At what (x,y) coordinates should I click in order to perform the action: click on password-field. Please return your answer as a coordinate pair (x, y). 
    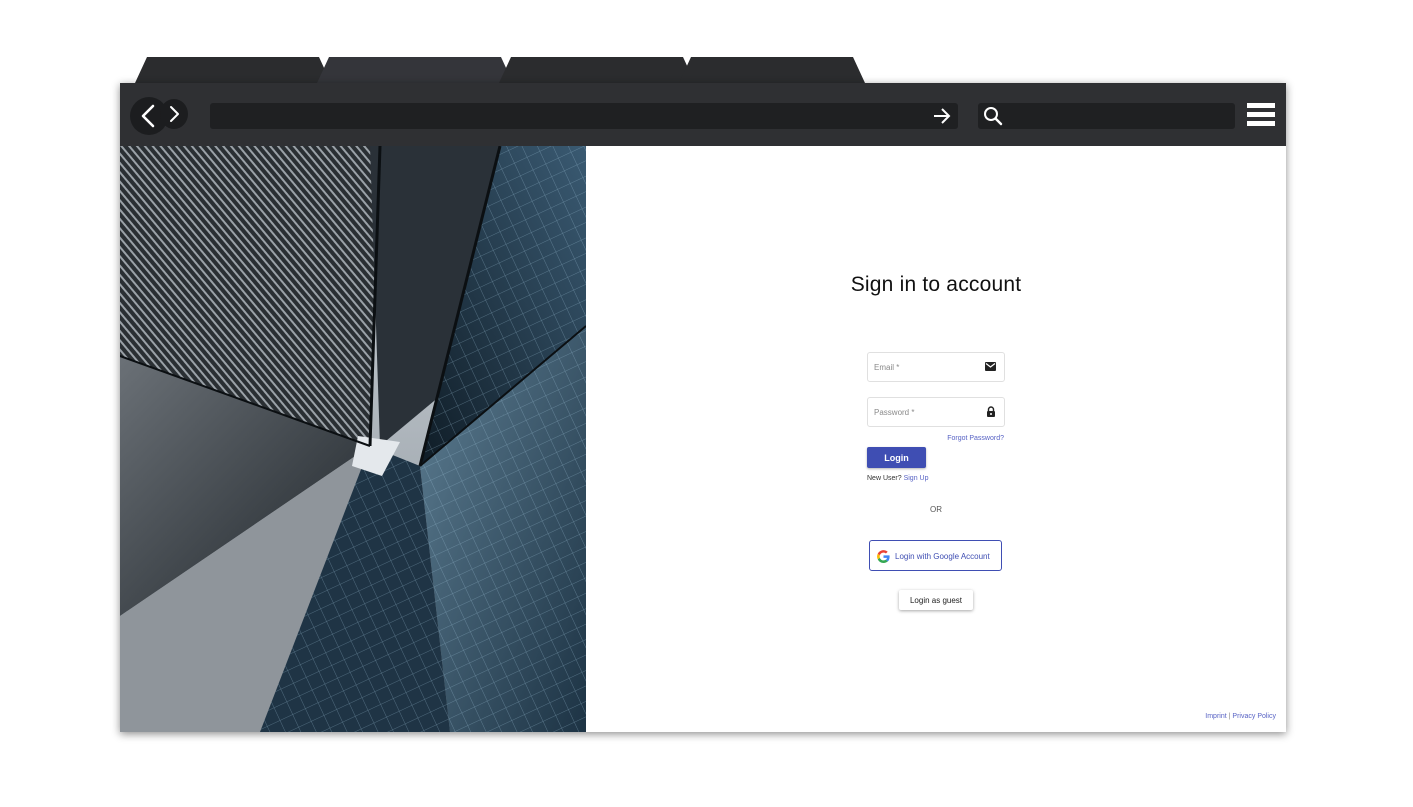
    Looking at the image, I should click on (936, 412).